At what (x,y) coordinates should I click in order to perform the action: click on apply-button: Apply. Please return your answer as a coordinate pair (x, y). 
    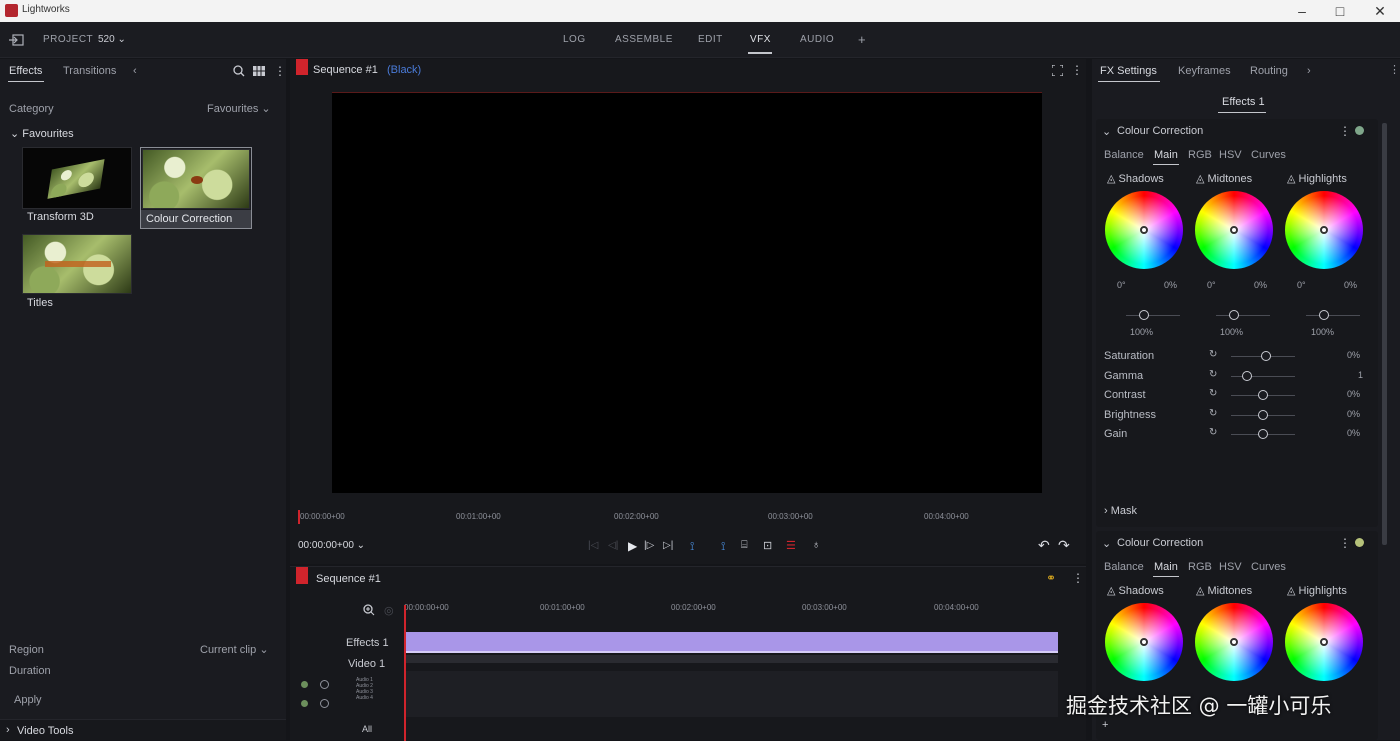
    Looking at the image, I should click on (28, 700).